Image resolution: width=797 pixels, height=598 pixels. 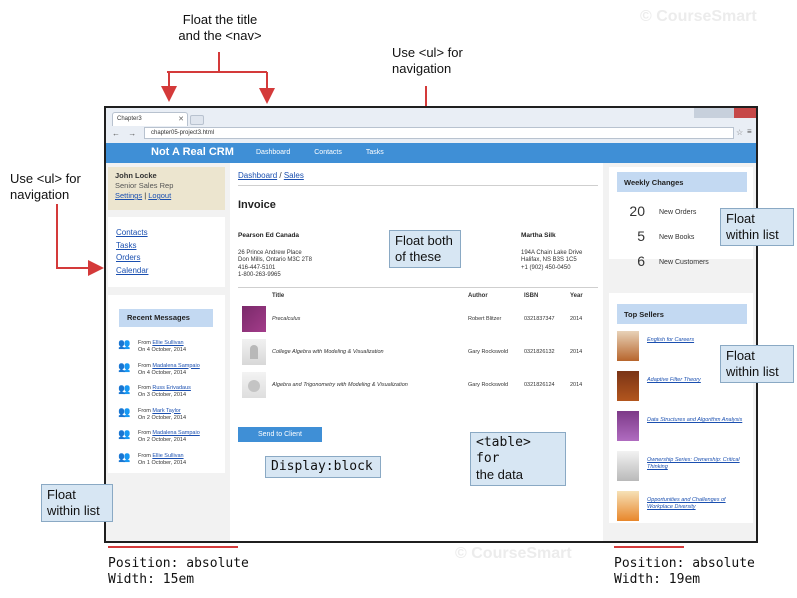 I want to click on list-item: 👥 From Ellie Sullivan On 1 October, 2014, so click(x=159, y=464).